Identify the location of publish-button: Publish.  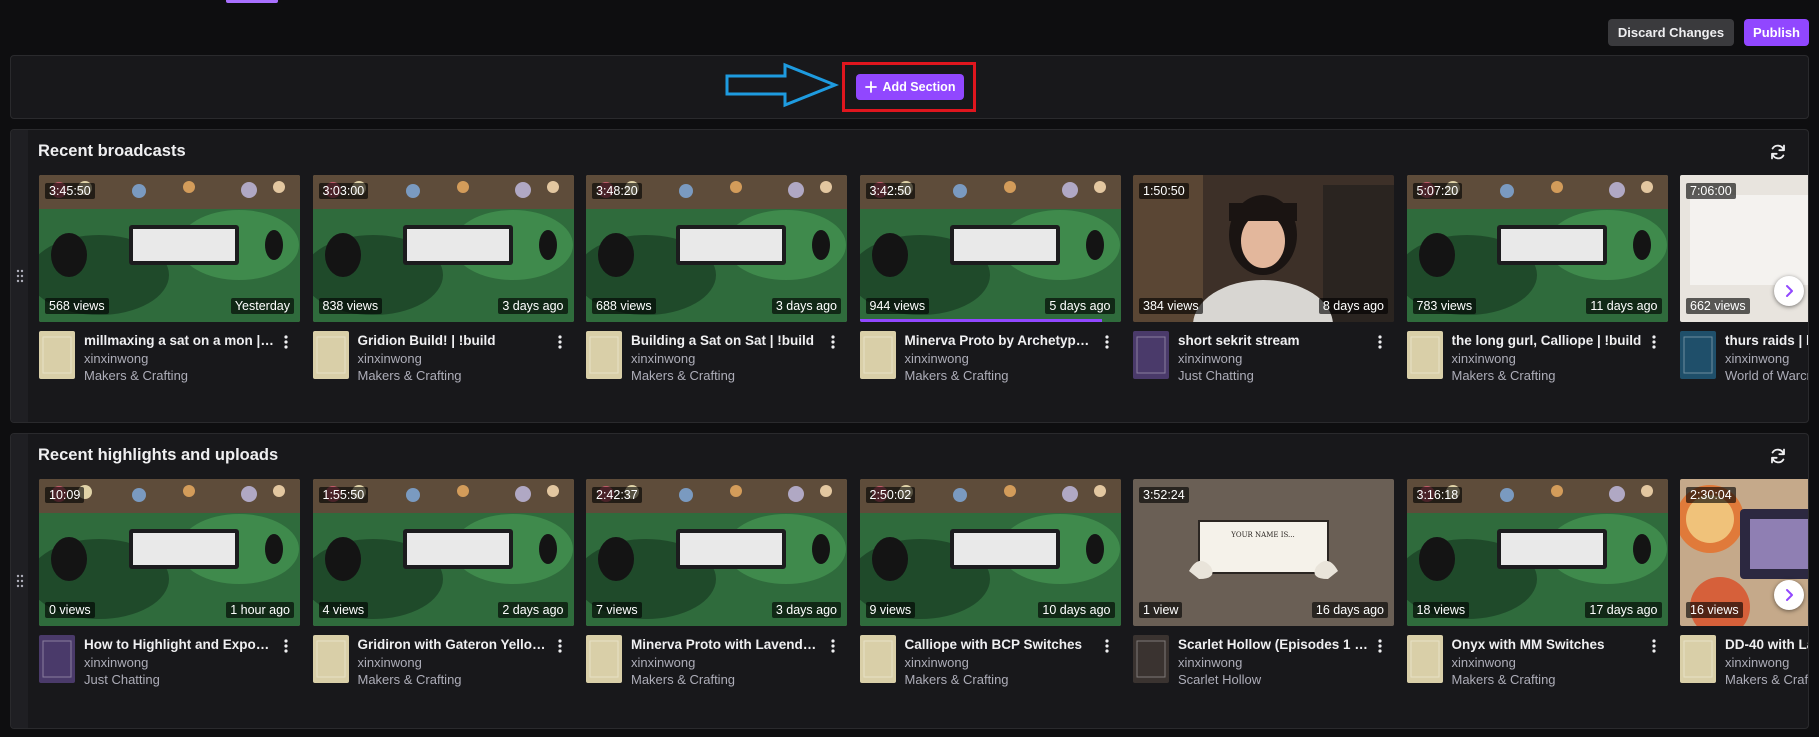
(1776, 32).